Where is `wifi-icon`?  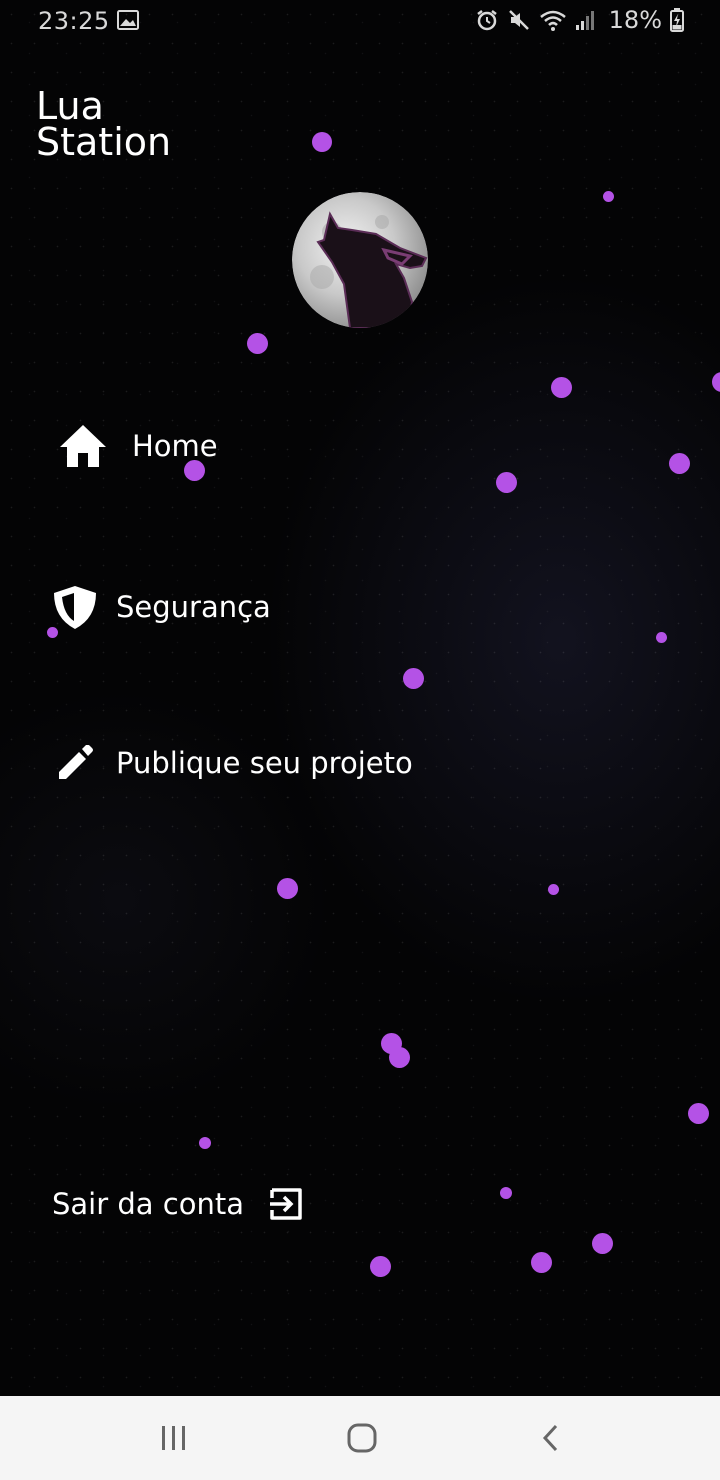
wifi-icon is located at coordinates (552, 20).